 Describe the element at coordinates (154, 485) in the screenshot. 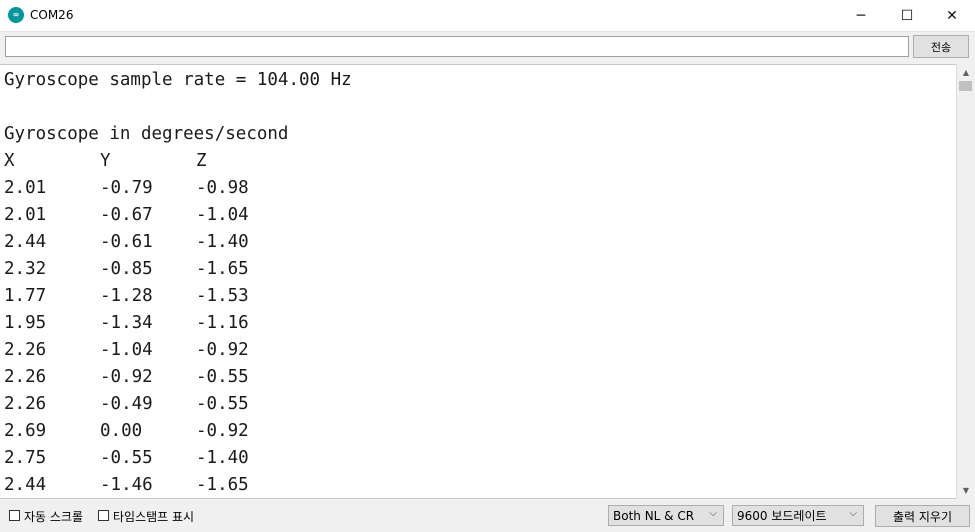

I see `data-row: 2.44 -1.46 -1.65` at that location.